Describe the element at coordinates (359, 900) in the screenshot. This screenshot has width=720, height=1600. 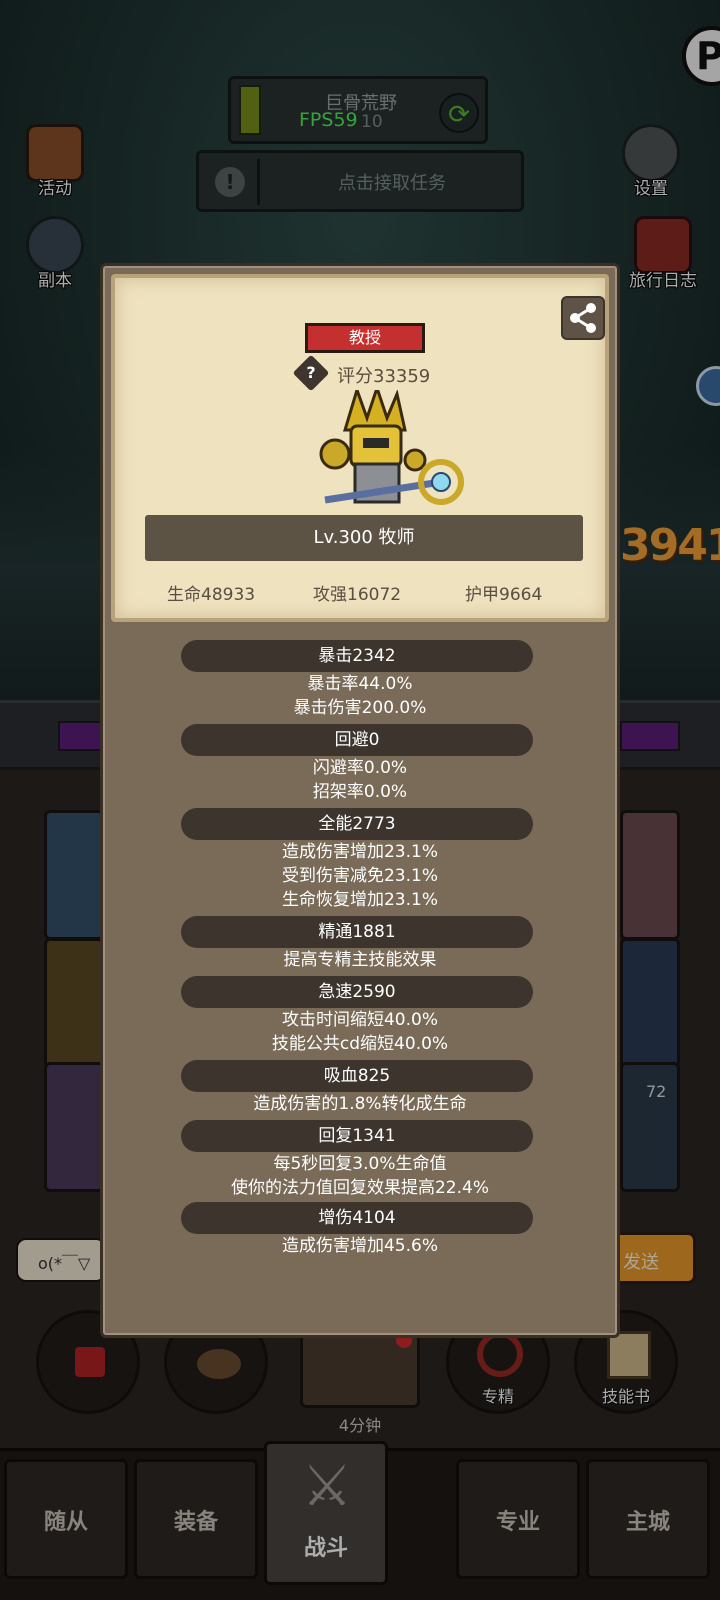
I see `stat-line: 生命恢复增加23.1%` at that location.